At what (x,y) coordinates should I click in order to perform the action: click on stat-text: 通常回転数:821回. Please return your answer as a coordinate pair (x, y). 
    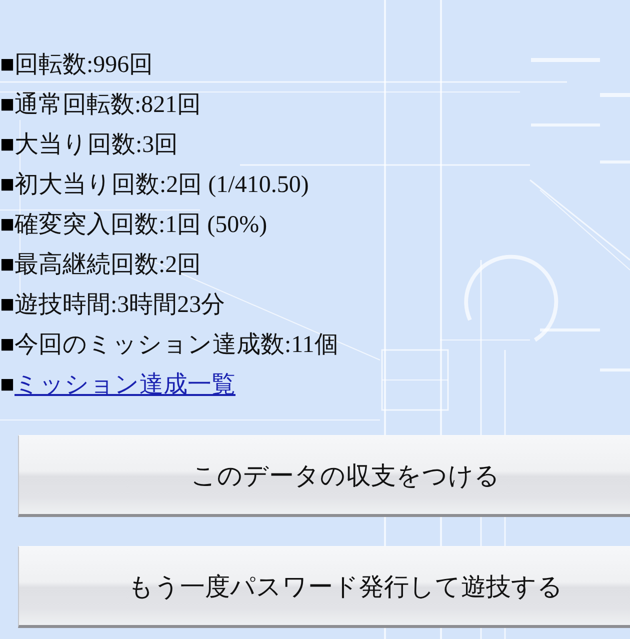
    Looking at the image, I should click on (108, 105).